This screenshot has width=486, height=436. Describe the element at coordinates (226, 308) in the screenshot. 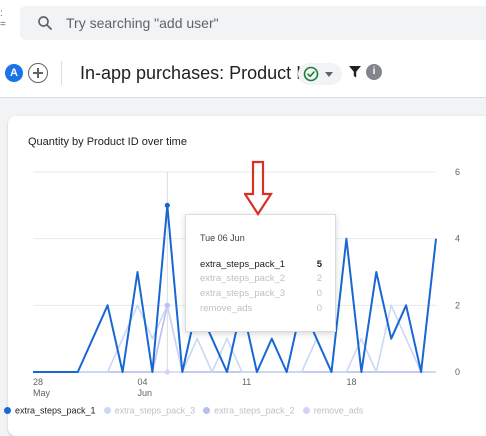

I see `tooltip-series-name: remove_ads` at that location.